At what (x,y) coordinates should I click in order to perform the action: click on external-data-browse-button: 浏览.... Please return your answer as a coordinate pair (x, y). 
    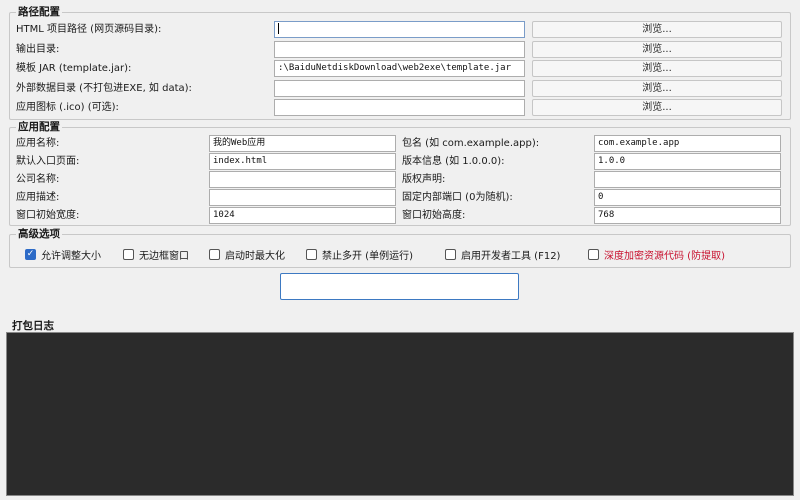
    Looking at the image, I should click on (657, 88).